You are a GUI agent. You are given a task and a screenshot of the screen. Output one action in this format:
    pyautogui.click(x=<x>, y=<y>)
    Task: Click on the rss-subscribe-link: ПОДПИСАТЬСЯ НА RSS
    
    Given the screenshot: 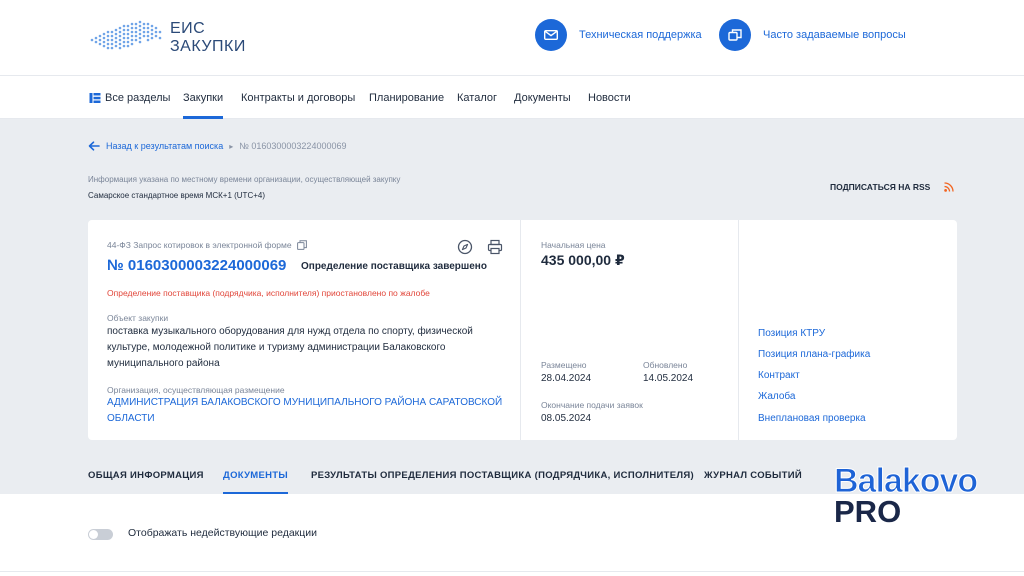 What is the action you would take?
    pyautogui.click(x=892, y=187)
    